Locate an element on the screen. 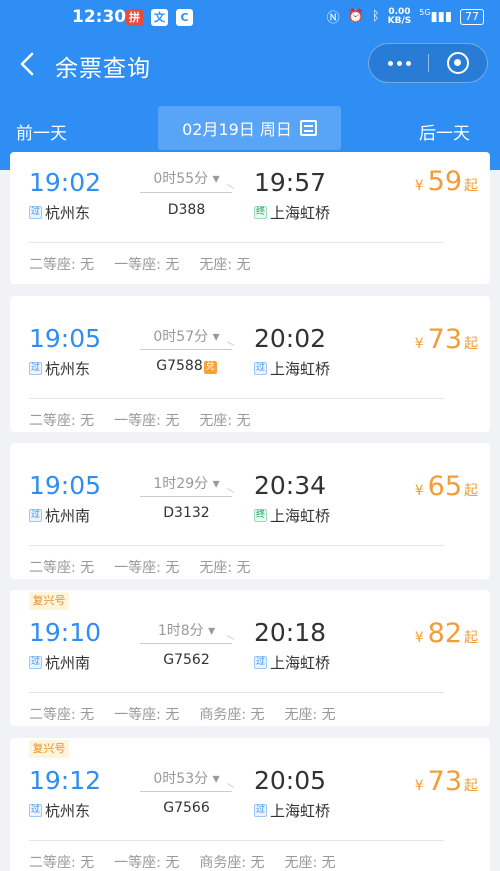  more-menu-button is located at coordinates (399, 63).